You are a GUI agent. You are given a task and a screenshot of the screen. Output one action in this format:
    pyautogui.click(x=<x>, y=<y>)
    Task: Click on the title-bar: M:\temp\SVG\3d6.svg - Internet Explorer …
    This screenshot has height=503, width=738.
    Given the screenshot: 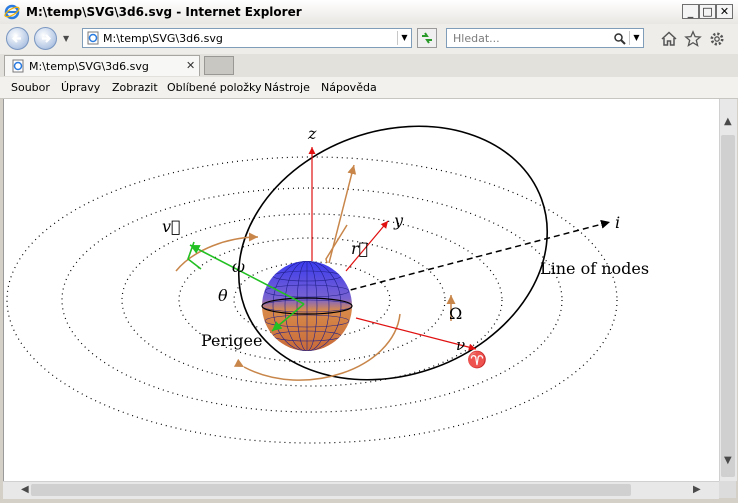 What is the action you would take?
    pyautogui.click(x=369, y=12)
    